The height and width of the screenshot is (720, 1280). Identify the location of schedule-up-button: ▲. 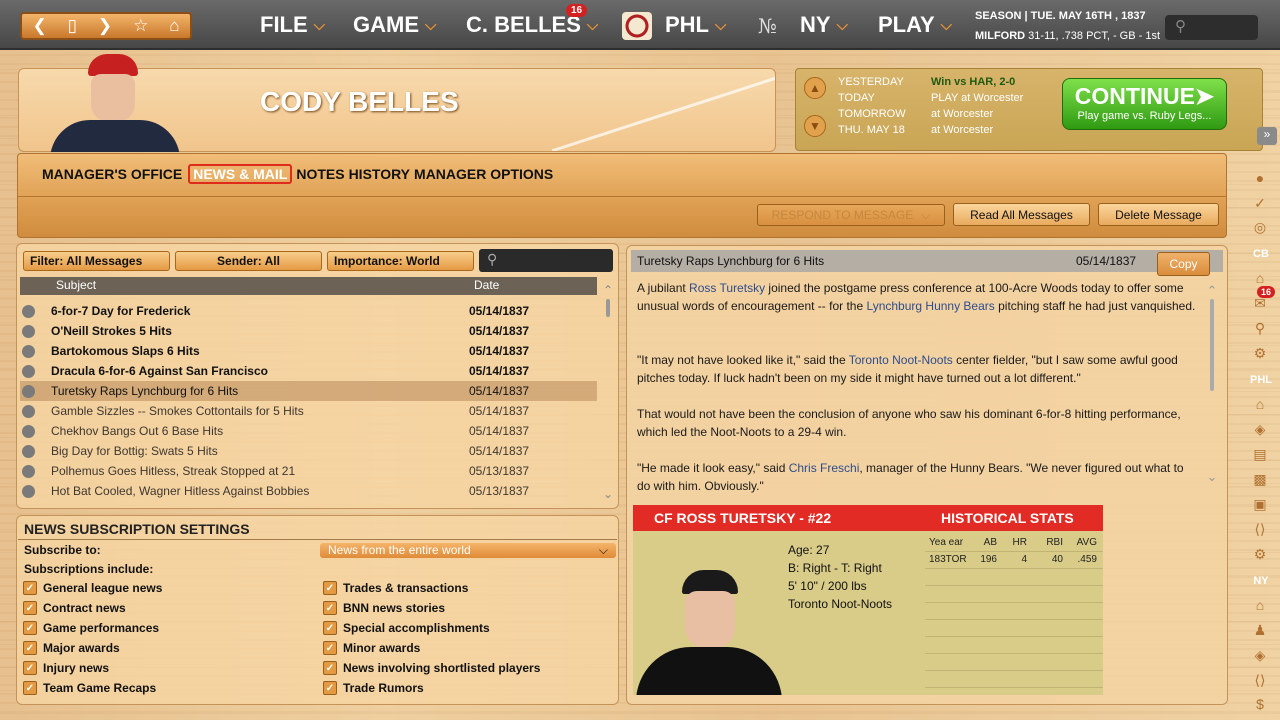
(815, 88).